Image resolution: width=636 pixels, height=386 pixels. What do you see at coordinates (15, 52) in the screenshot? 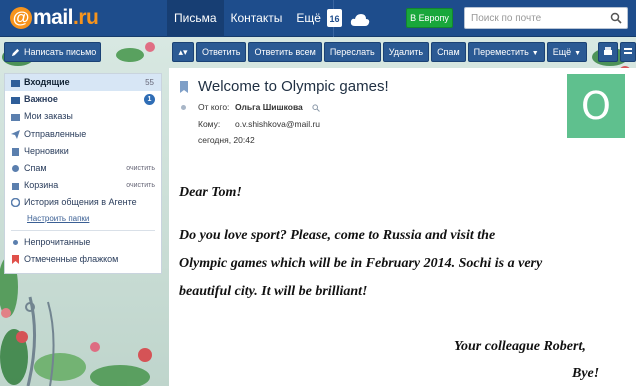
I see `pencil-icon` at bounding box center [15, 52].